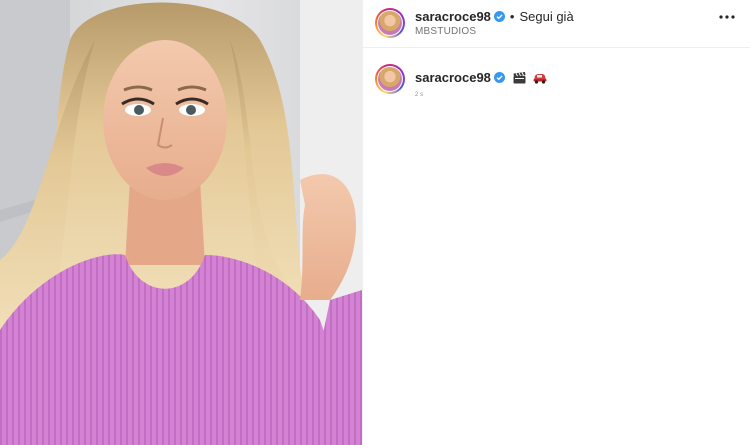 This screenshot has width=750, height=445. I want to click on author-username: saracroce98, so click(453, 16).